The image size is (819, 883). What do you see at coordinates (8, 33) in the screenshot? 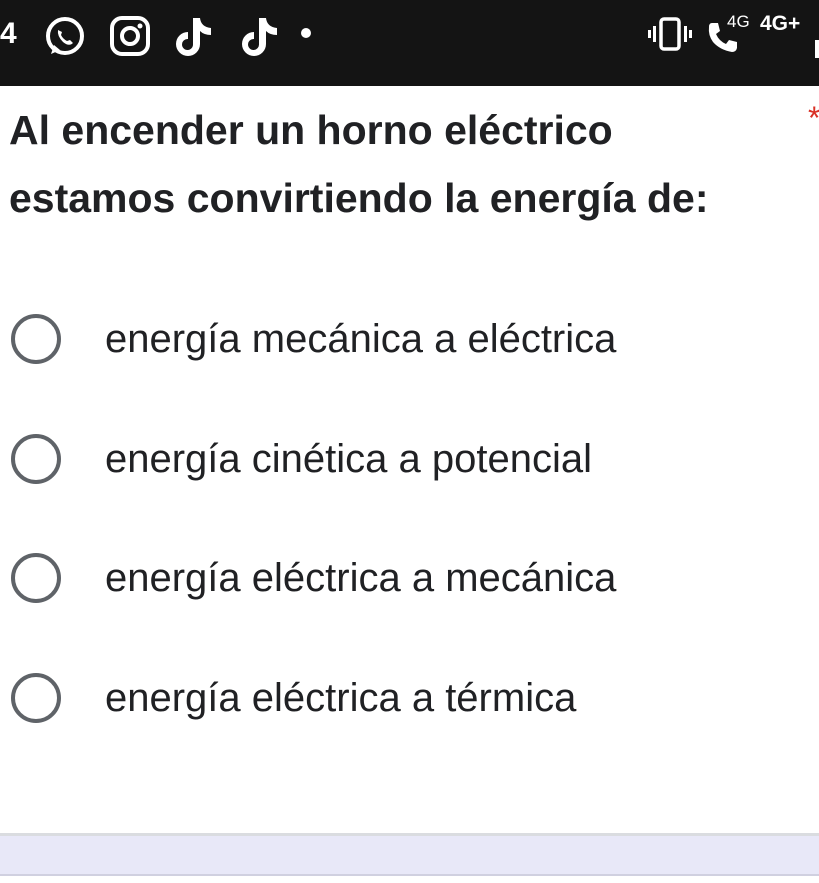
I see `status-time: 4` at bounding box center [8, 33].